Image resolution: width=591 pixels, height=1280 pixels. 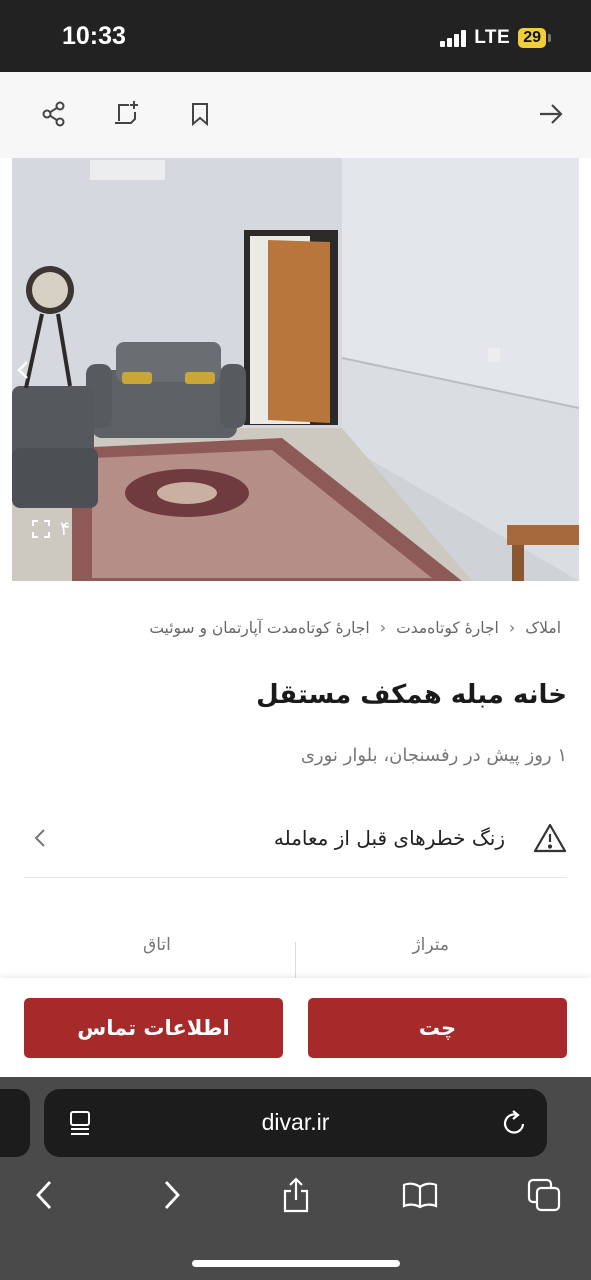 I want to click on url-text: divar.ir, so click(x=295, y=1122).